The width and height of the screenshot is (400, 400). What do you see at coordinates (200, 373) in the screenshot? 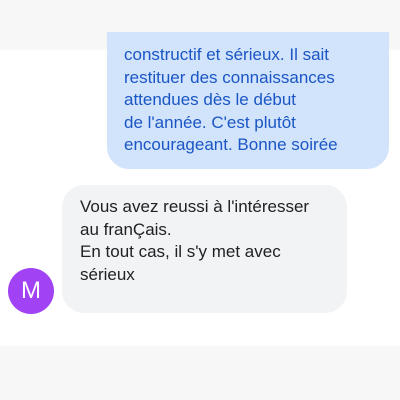
I see `bottom-band` at bounding box center [200, 373].